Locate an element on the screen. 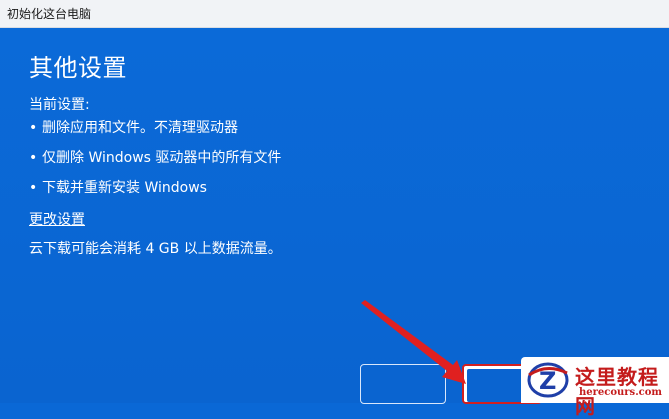 This screenshot has height=419, width=669. watermark: Z 这里教程网 herecours.com is located at coordinates (595, 387).